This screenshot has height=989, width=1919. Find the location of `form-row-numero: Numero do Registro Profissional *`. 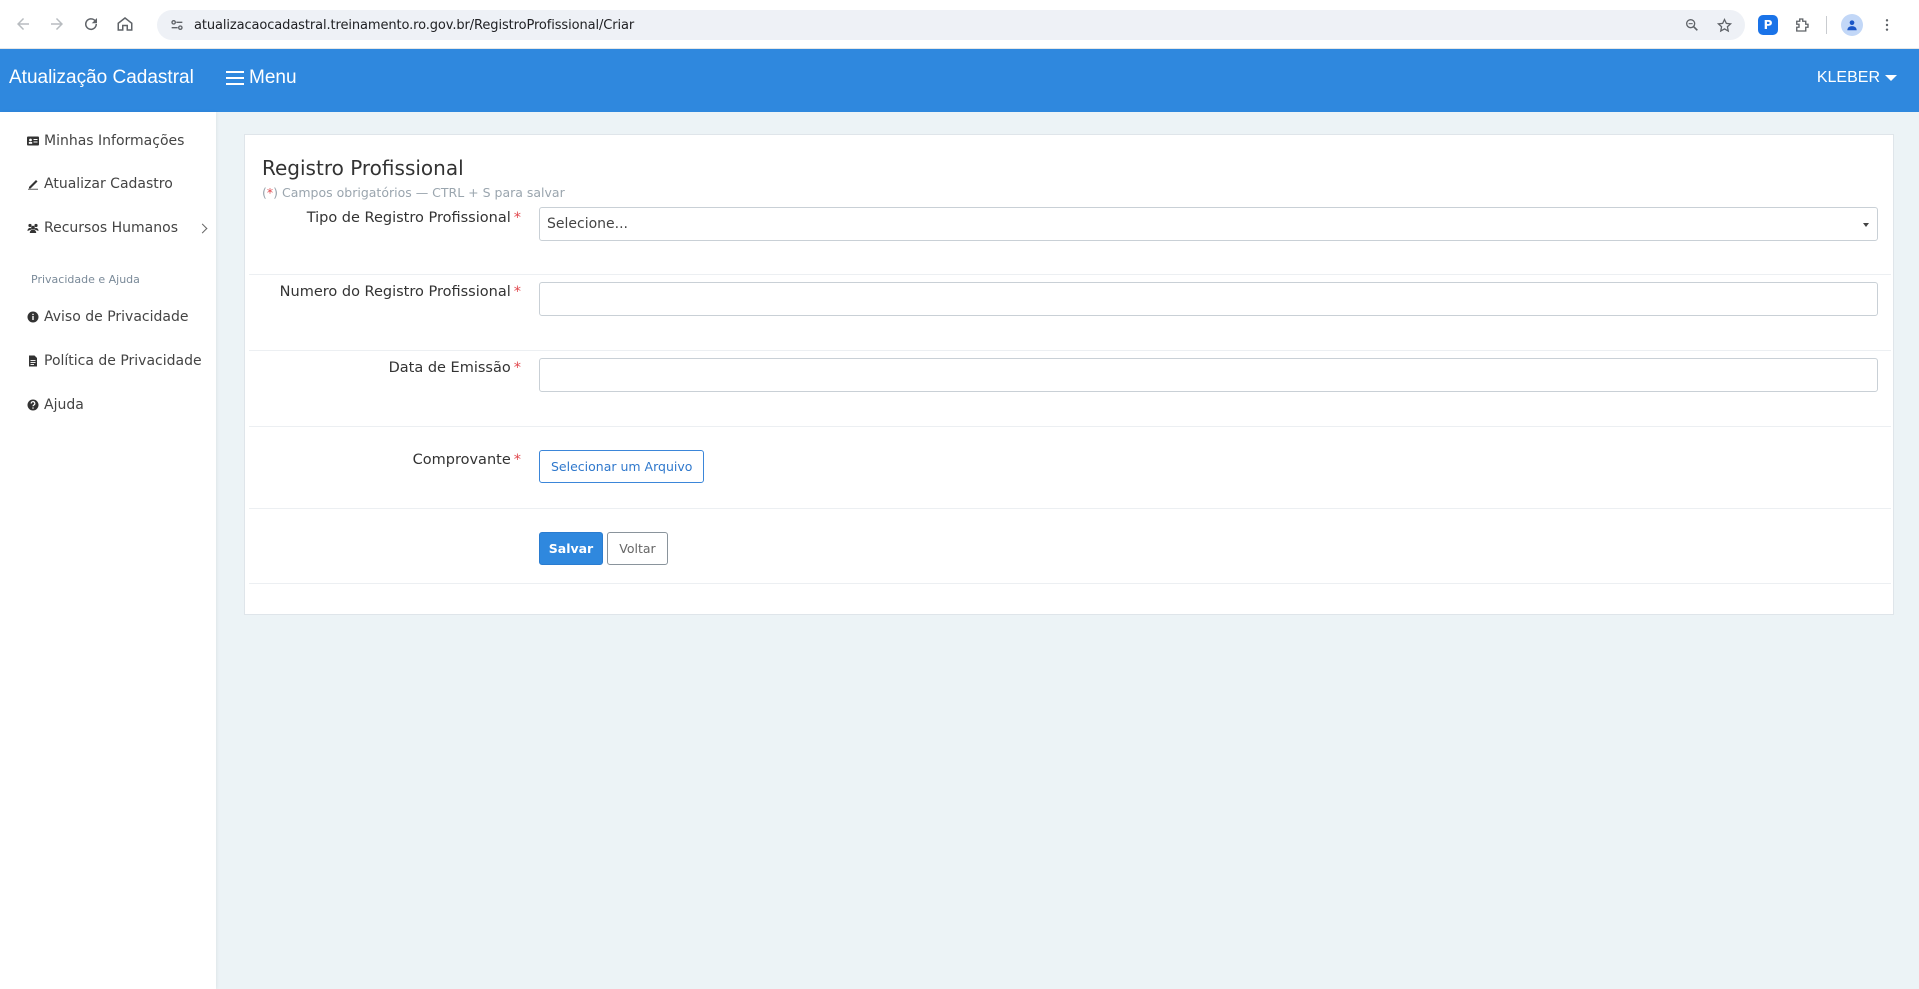

form-row-numero: Numero do Registro Profissional * is located at coordinates (1070, 313).